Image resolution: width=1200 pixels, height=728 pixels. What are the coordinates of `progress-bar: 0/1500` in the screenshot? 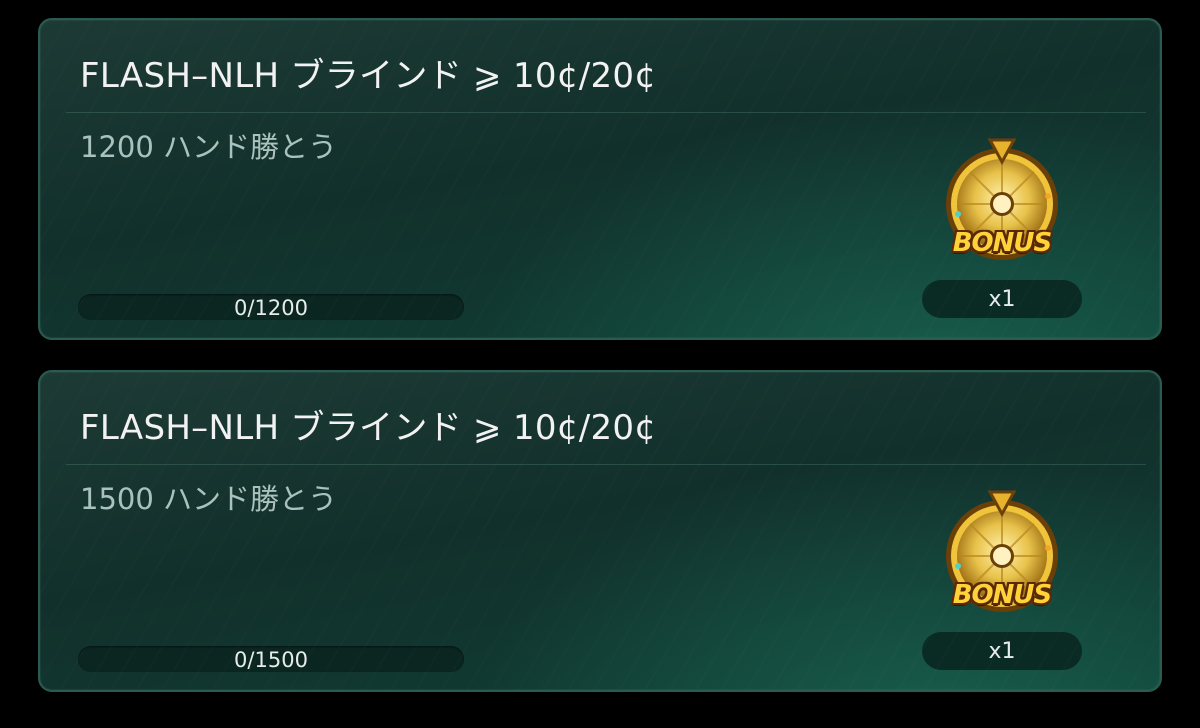 It's located at (271, 659).